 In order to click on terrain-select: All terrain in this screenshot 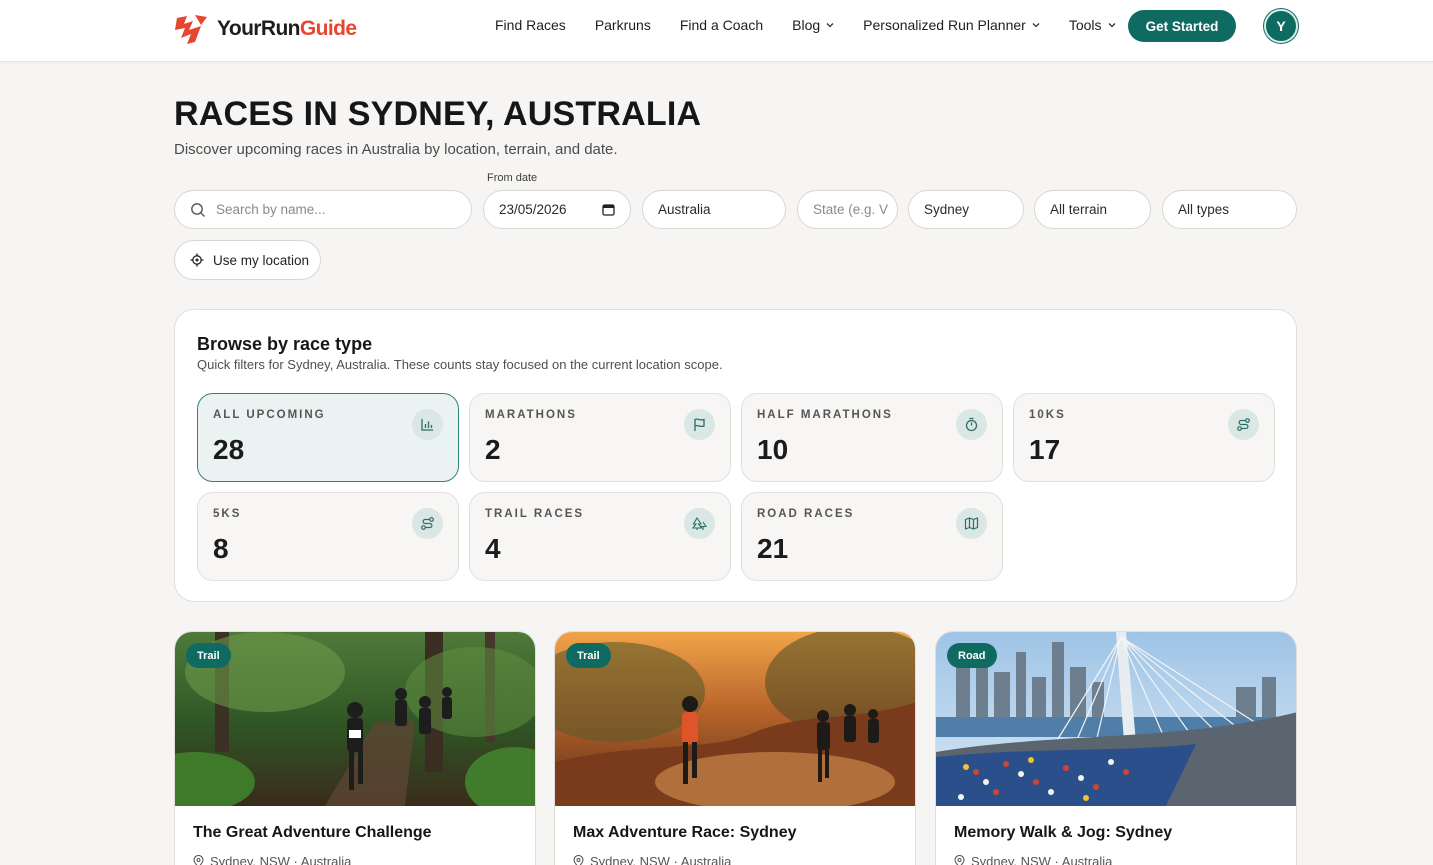, I will do `click(1092, 209)`.